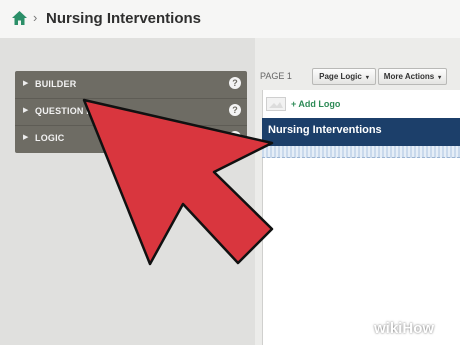  Describe the element at coordinates (388, 328) in the screenshot. I see `watermark-wiki: wiki` at that location.